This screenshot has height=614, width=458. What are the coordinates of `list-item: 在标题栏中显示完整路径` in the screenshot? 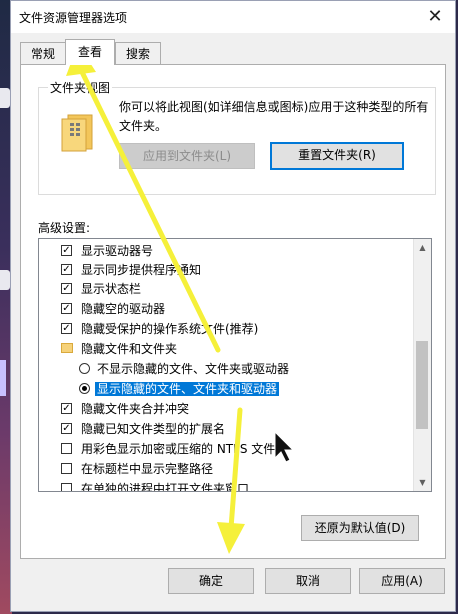 It's located at (137, 469).